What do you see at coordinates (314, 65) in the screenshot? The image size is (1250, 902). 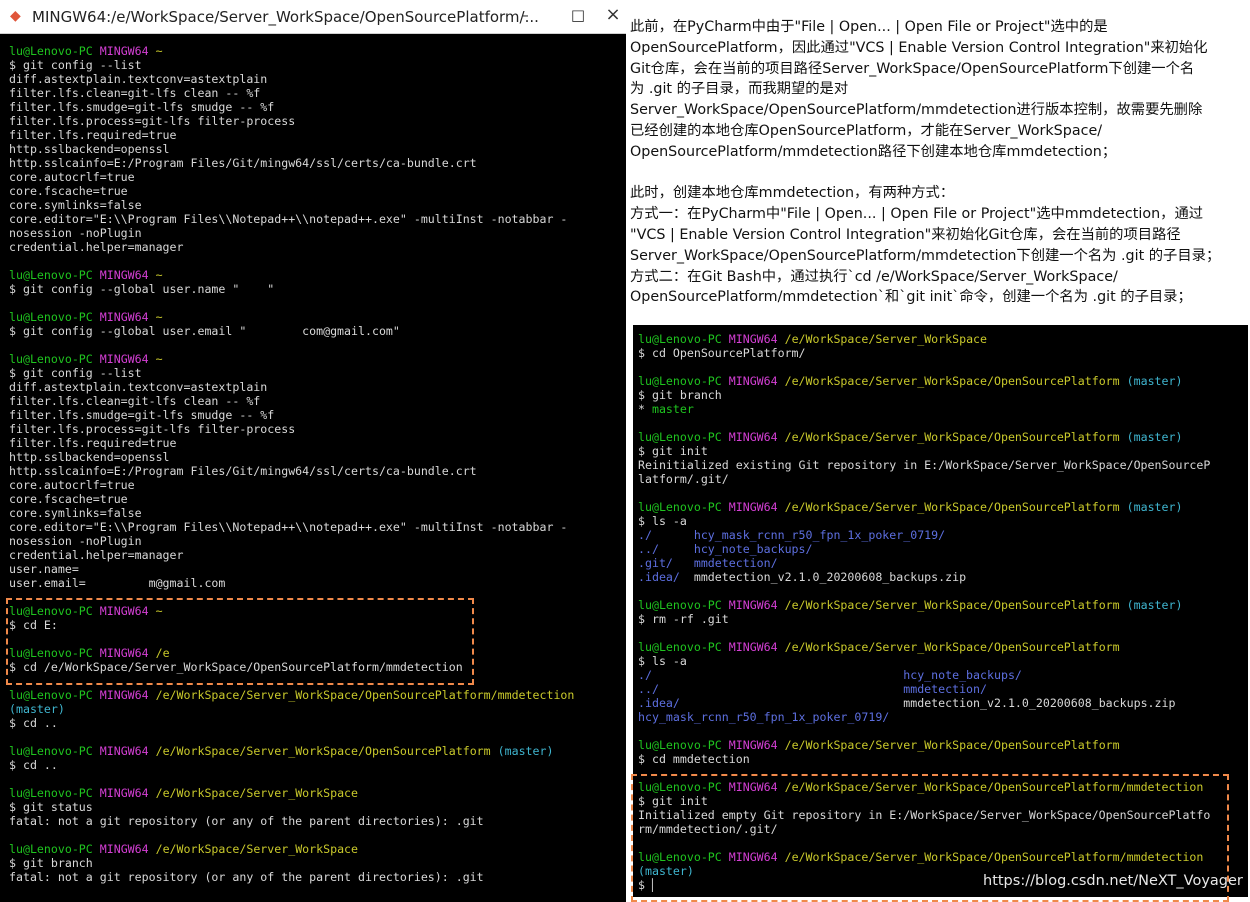 I see `terminal-line: $ git config --list` at bounding box center [314, 65].